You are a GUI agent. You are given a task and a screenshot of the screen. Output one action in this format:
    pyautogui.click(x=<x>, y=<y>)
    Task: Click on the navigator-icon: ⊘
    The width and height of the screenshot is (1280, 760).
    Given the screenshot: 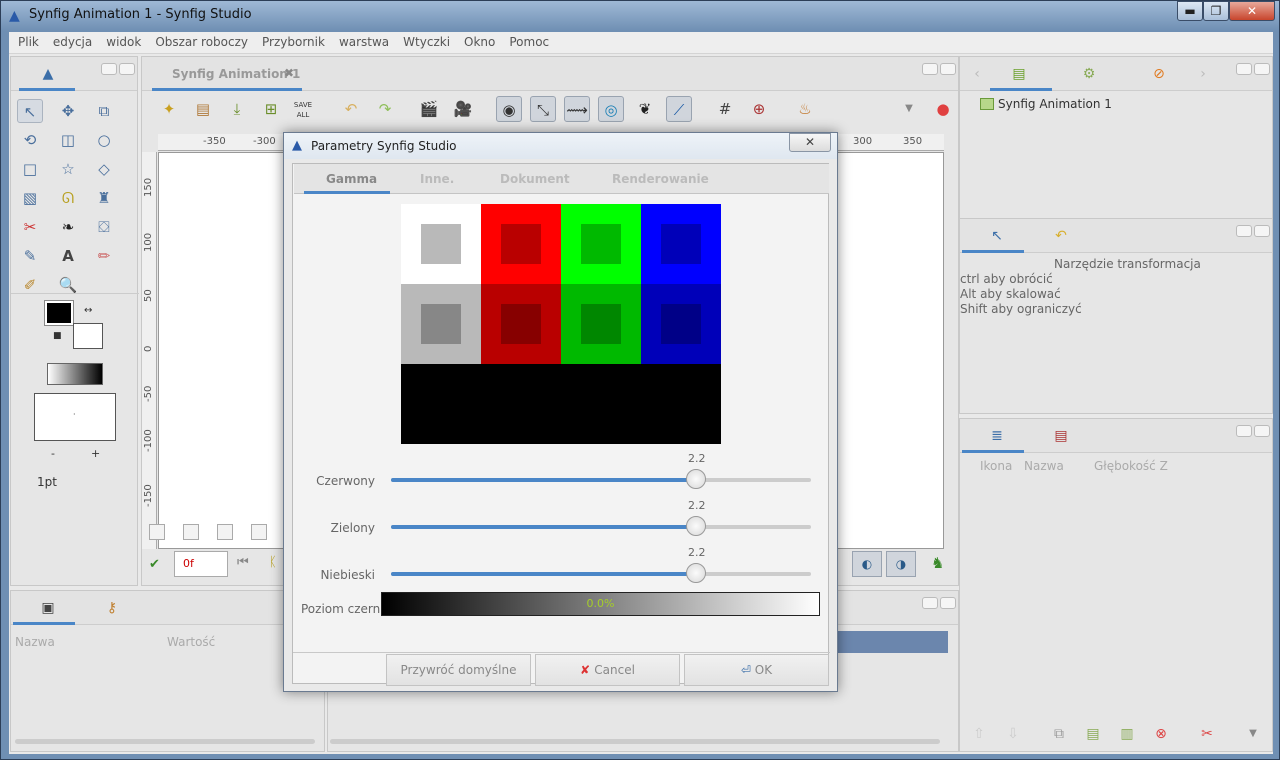 What is the action you would take?
    pyautogui.click(x=1159, y=74)
    